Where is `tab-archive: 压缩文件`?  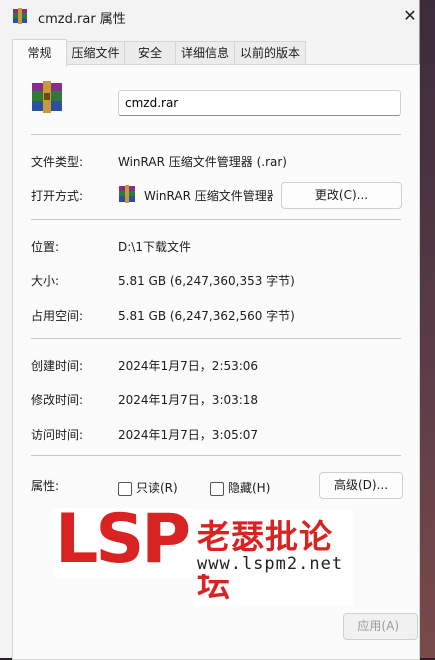
tab-archive: 压缩文件 is located at coordinates (95, 53).